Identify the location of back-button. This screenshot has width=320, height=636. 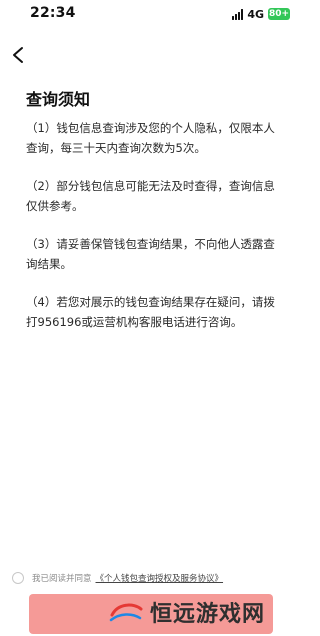
(19, 55).